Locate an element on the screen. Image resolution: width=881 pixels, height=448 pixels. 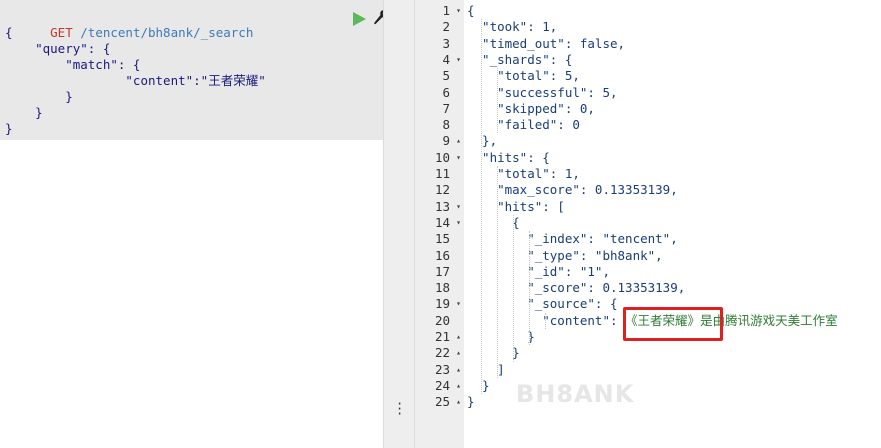
line-number-label: 13 is located at coordinates (442, 206).